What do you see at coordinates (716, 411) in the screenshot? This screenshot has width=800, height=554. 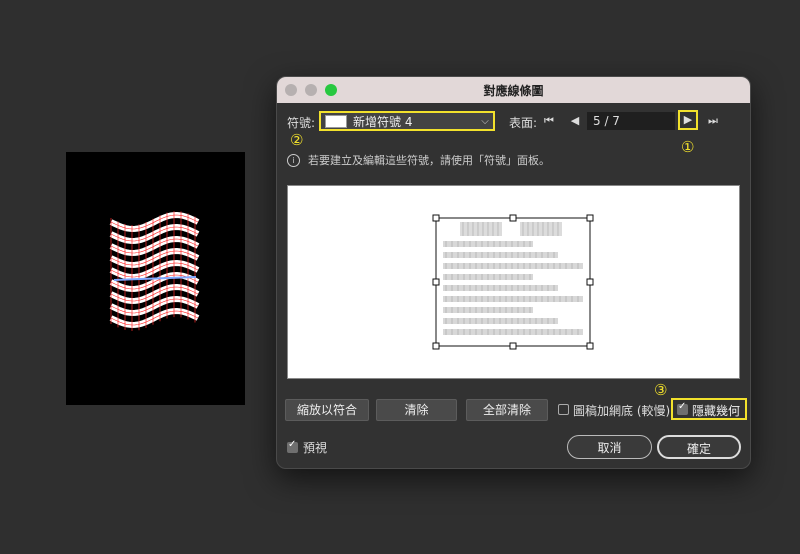 I see `hide-geometry-label: 隱藏幾何` at bounding box center [716, 411].